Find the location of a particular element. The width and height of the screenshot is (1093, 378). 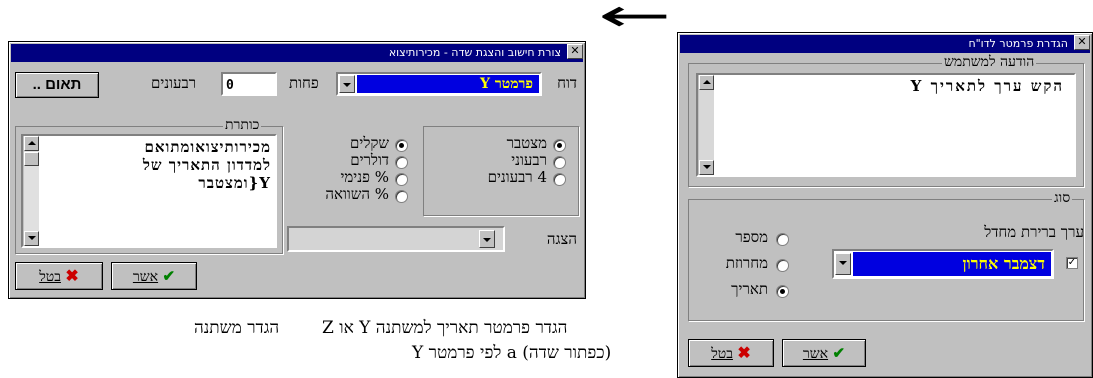

unit-compare-pct-label: % השוואה is located at coordinates (357, 194).